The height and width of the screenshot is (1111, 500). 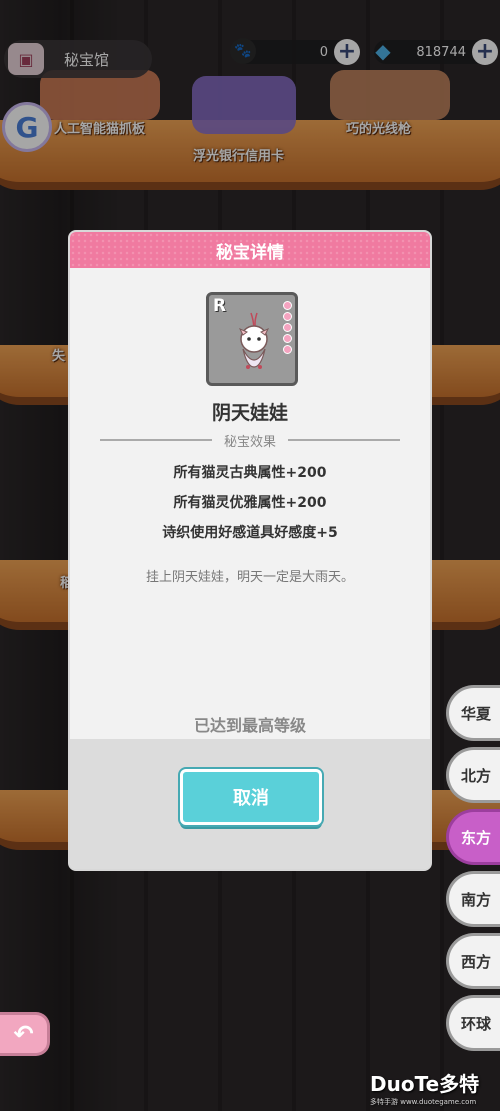 I want to click on star-rating, so click(x=287, y=327).